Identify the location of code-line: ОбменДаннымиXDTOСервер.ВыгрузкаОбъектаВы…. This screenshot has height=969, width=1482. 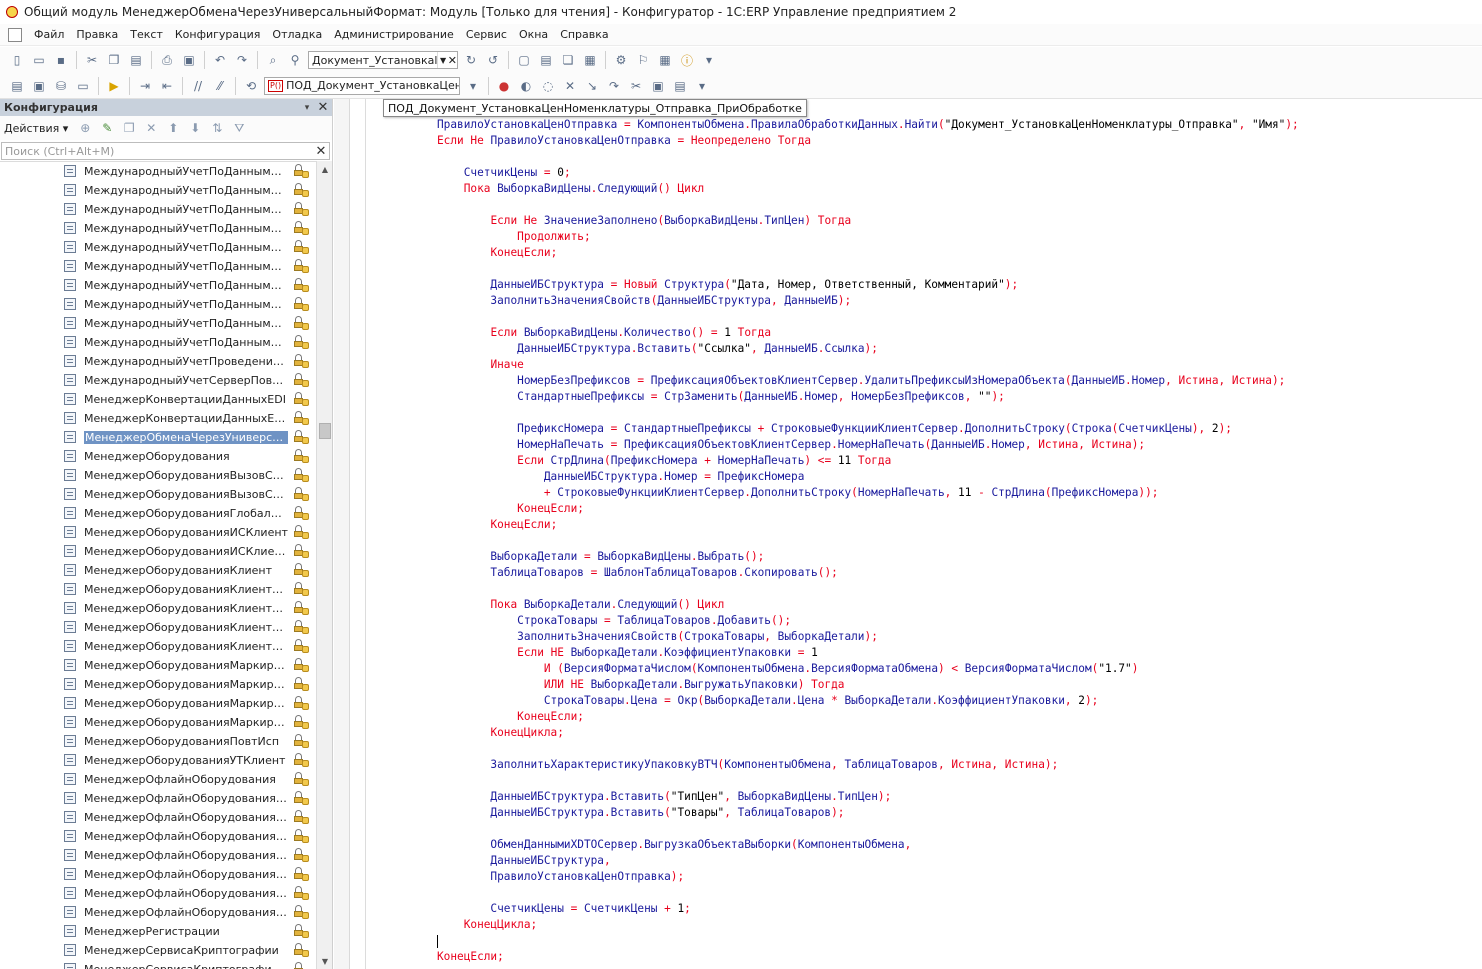
(957, 845).